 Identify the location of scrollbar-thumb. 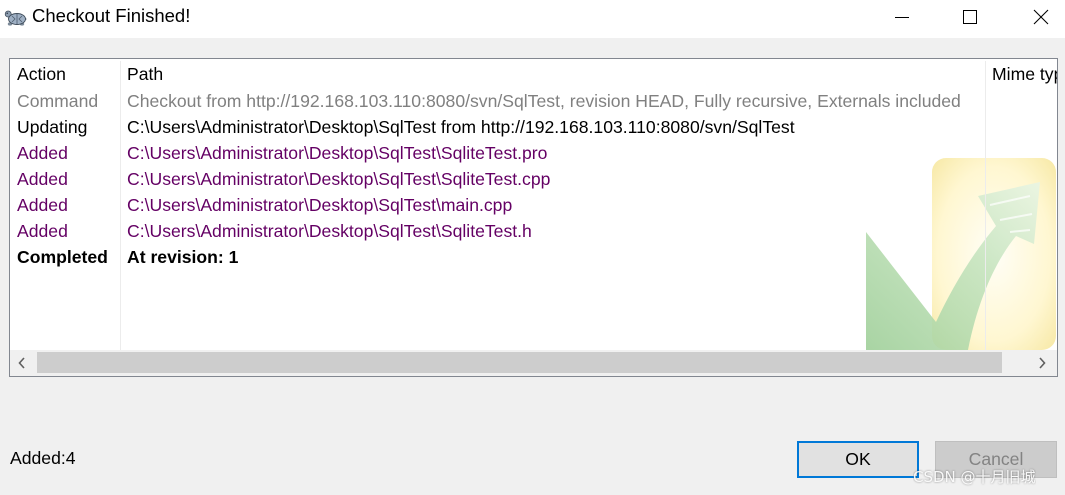
(519, 362).